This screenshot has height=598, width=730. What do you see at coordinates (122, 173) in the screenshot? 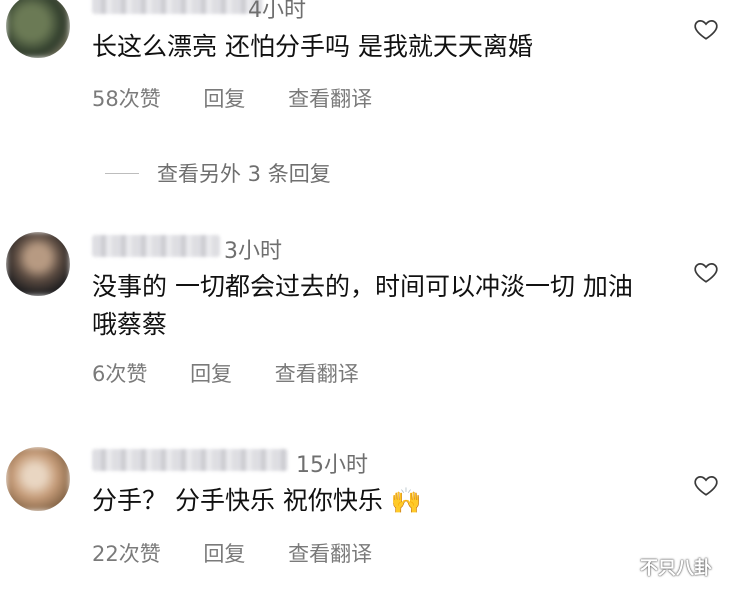
I see `divider` at bounding box center [122, 173].